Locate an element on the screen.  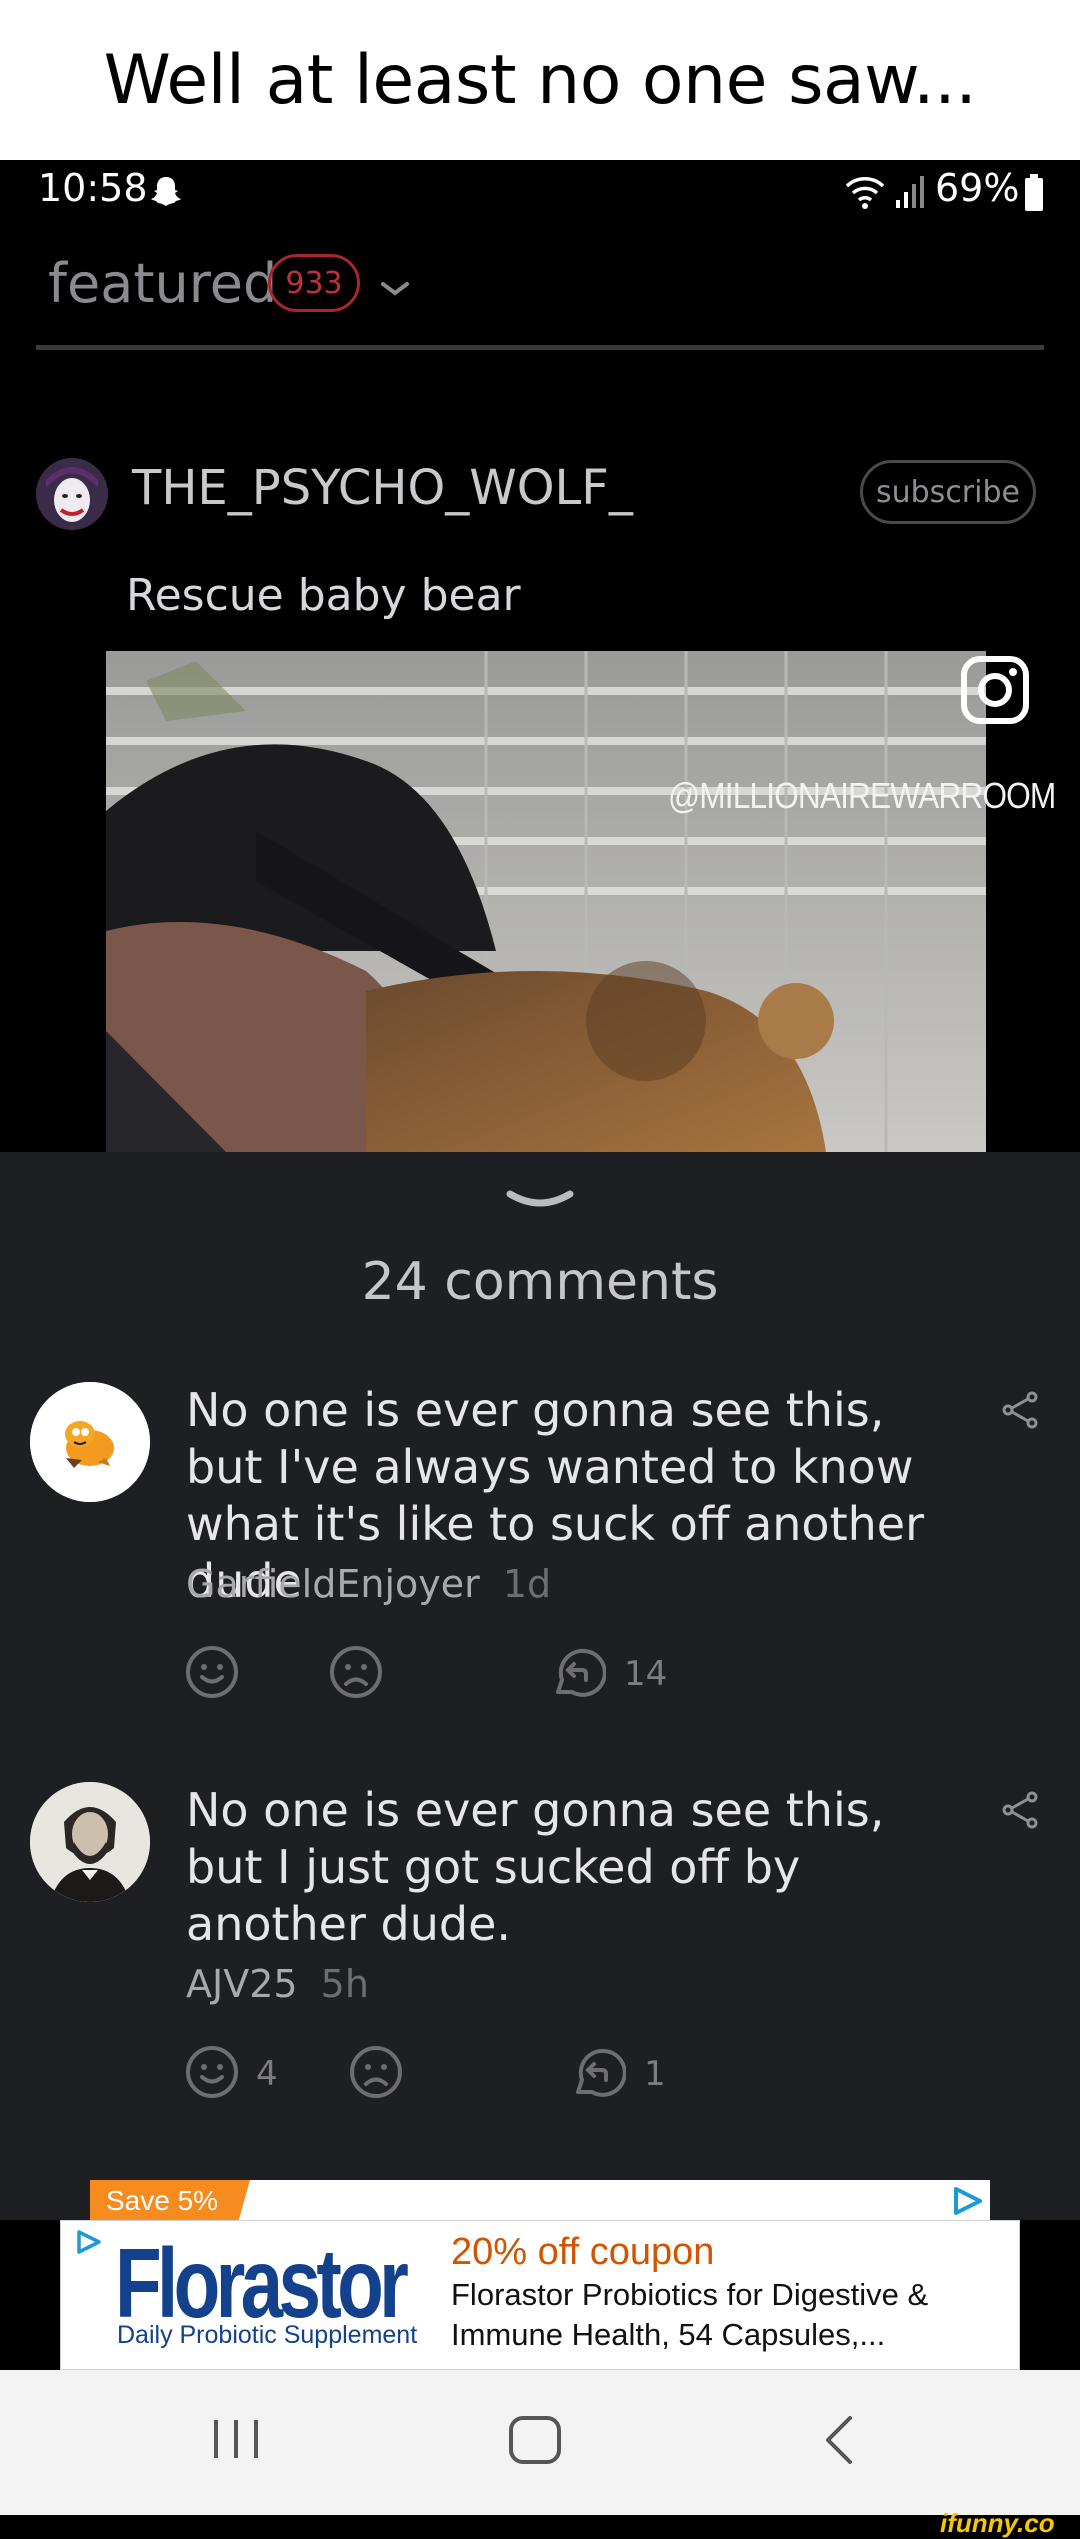
subscribe-label: subscribe is located at coordinates (948, 492).